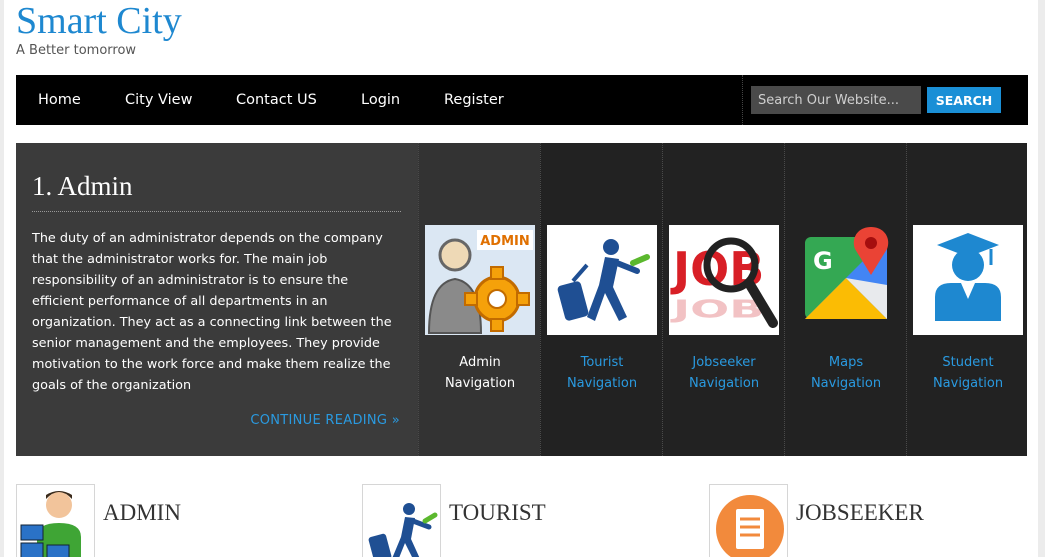  Describe the element at coordinates (964, 100) in the screenshot. I see `search-button: SEARCH` at that location.